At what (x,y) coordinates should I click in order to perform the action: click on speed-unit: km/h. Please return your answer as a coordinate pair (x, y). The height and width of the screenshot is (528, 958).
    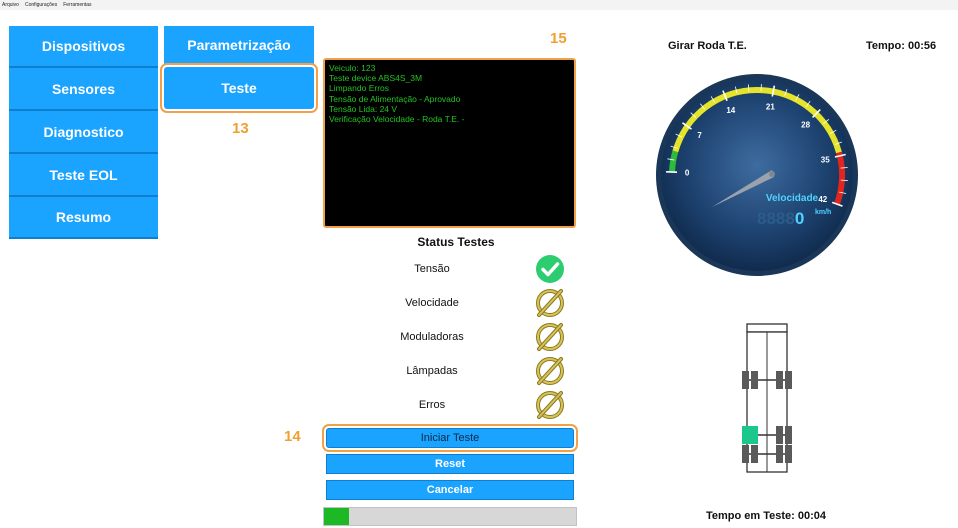
    Looking at the image, I should click on (823, 212).